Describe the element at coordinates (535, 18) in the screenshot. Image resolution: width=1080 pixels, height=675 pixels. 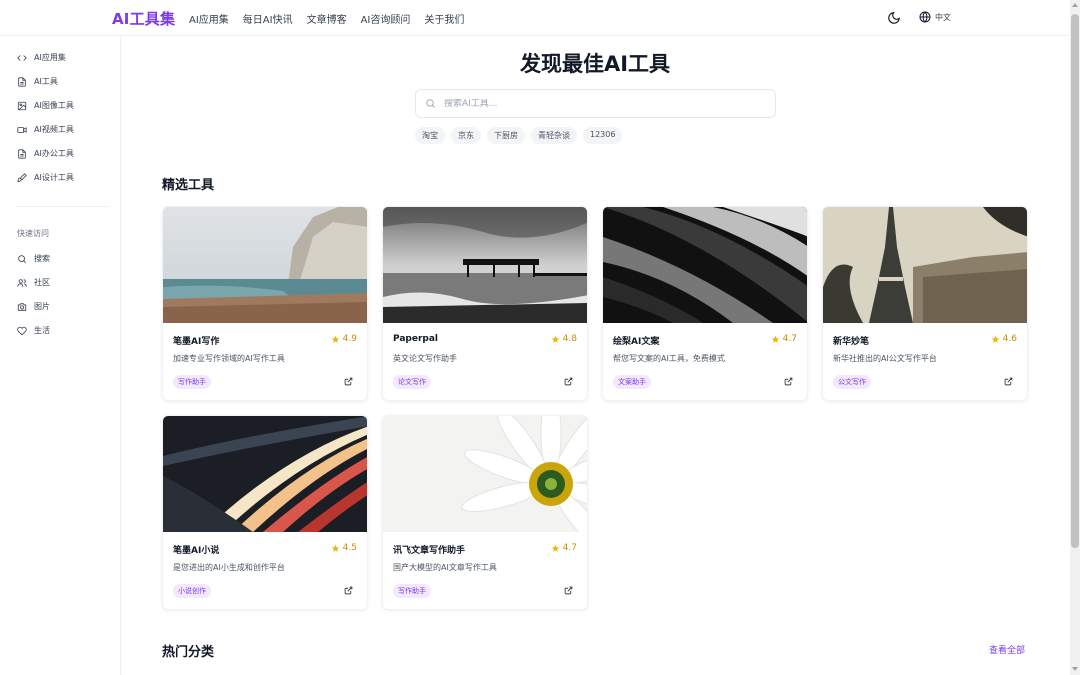
I see `top-navbar: AI工具集 AI应用集 每日AI快讯 文章博客 AI咨询顾问 关于我们 中文` at that location.